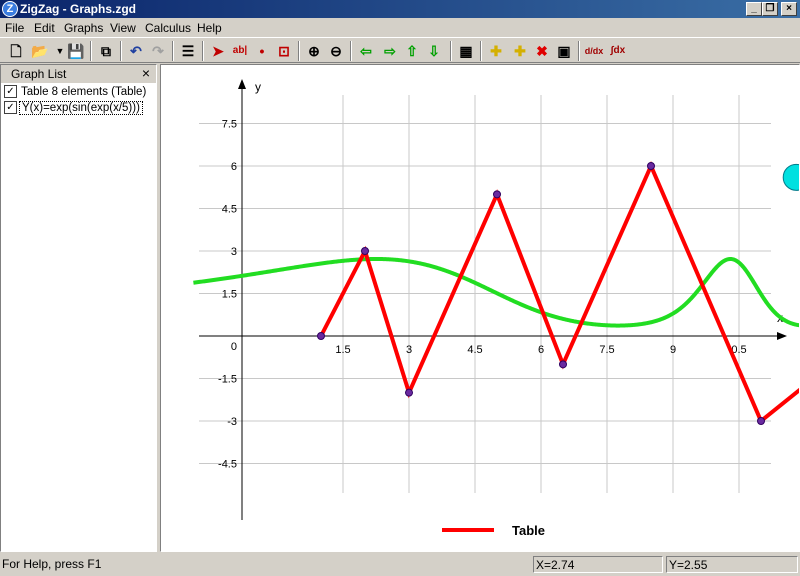  I want to click on panel-close-icon: ×, so click(146, 73).